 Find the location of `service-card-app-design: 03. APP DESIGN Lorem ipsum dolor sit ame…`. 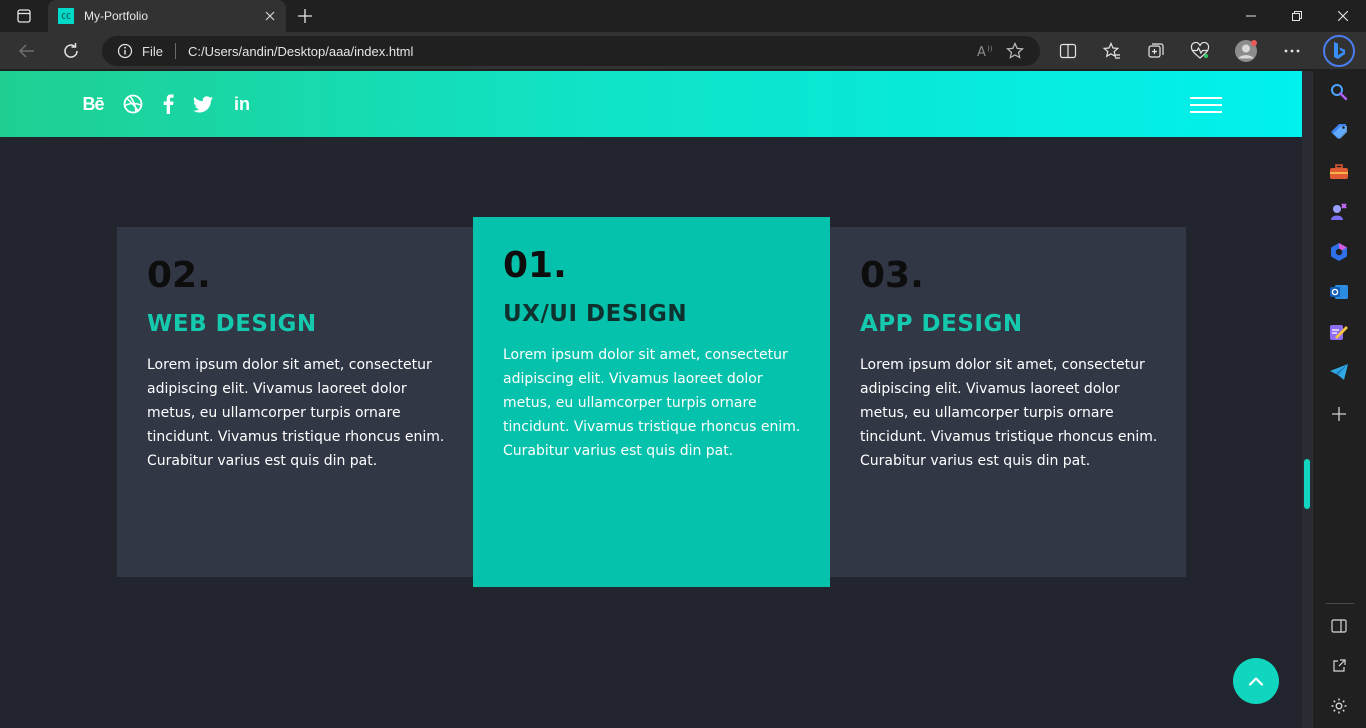

service-card-app-design: 03. APP DESIGN Lorem ipsum dolor sit ame… is located at coordinates (1008, 402).